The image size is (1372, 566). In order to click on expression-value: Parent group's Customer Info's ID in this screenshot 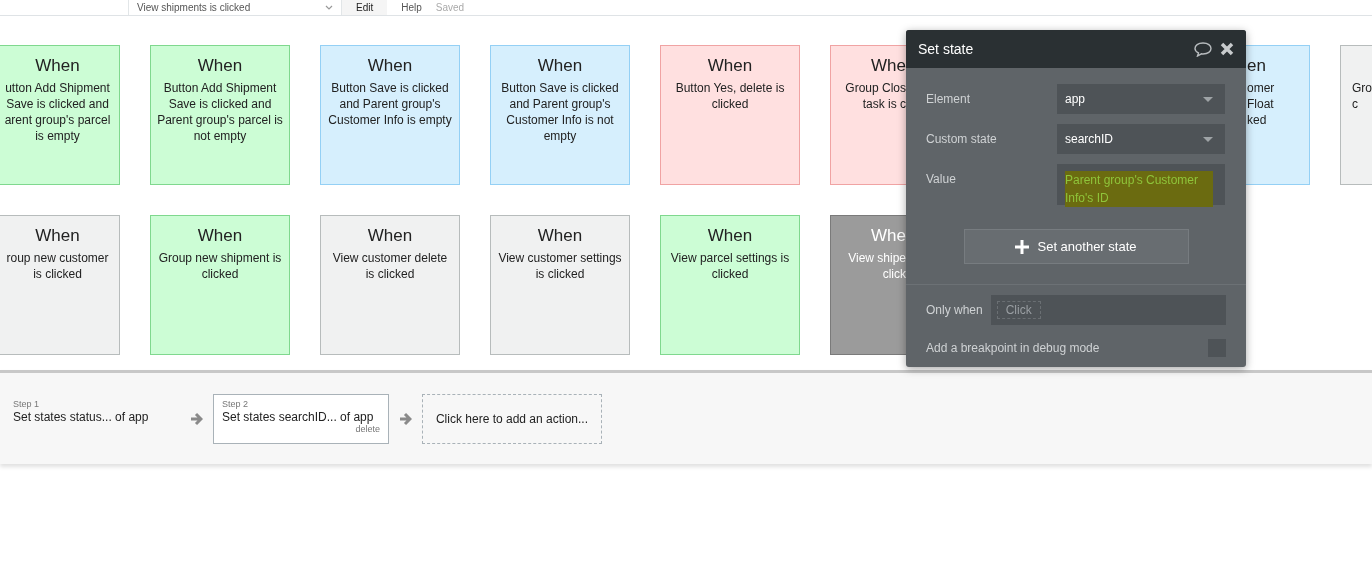, I will do `click(1139, 189)`.